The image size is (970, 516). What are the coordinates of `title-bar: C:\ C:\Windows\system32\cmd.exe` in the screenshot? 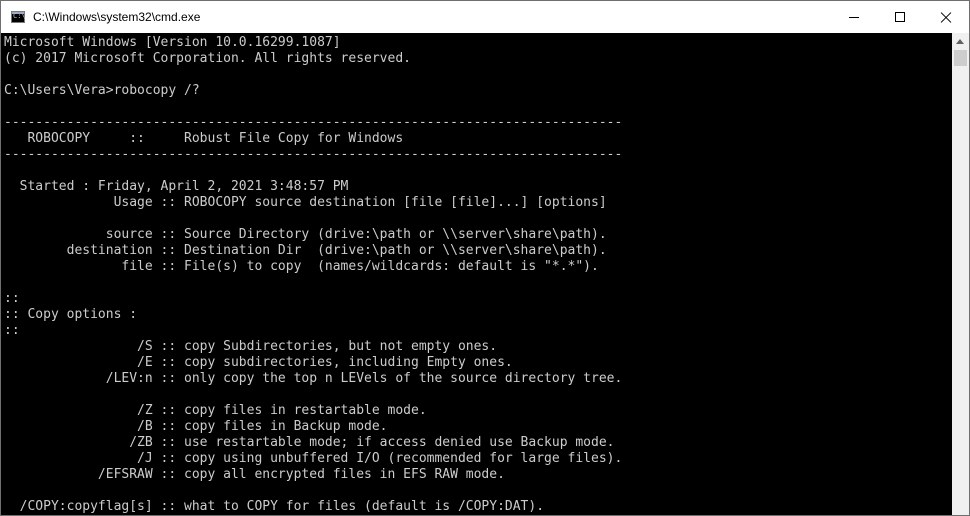 It's located at (485, 17).